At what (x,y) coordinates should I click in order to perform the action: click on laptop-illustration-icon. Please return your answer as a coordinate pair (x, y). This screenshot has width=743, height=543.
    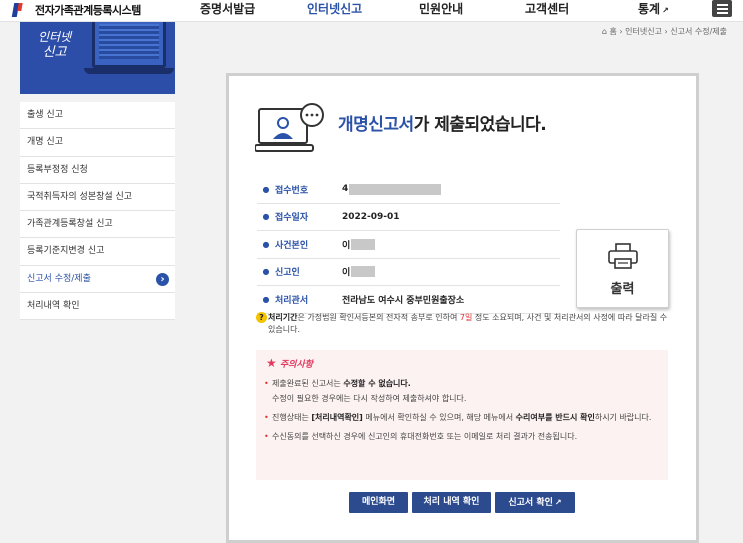
    Looking at the image, I should click on (129, 45).